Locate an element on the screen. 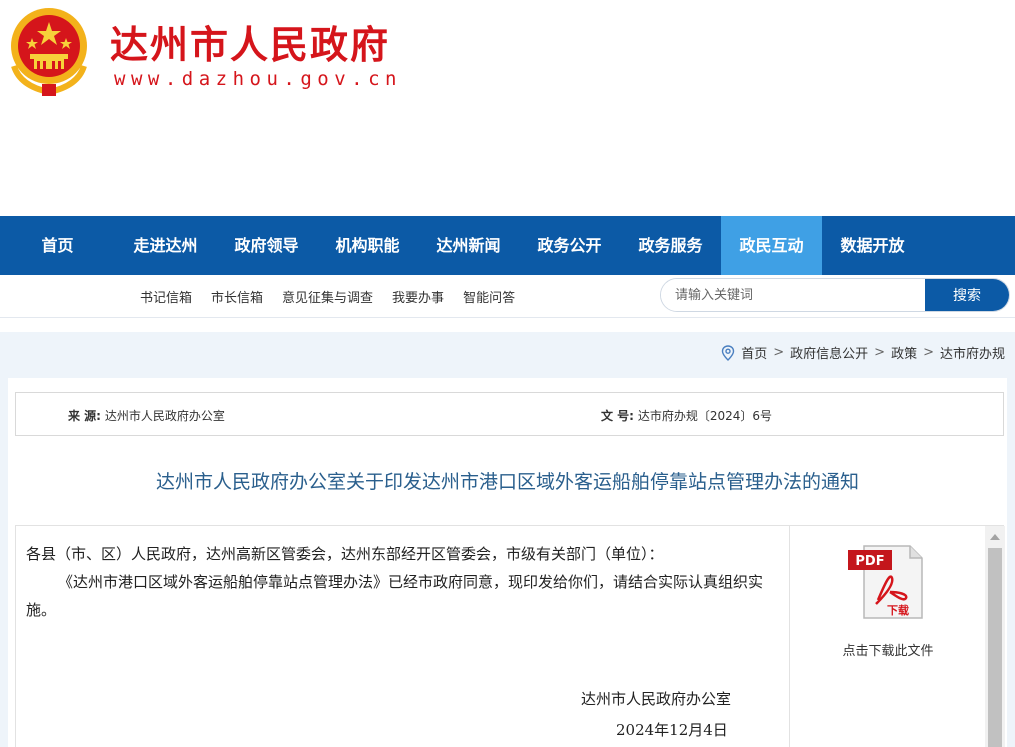 This screenshot has height=747, width=1015. nav-item-open-data: 数据开放 is located at coordinates (872, 245).